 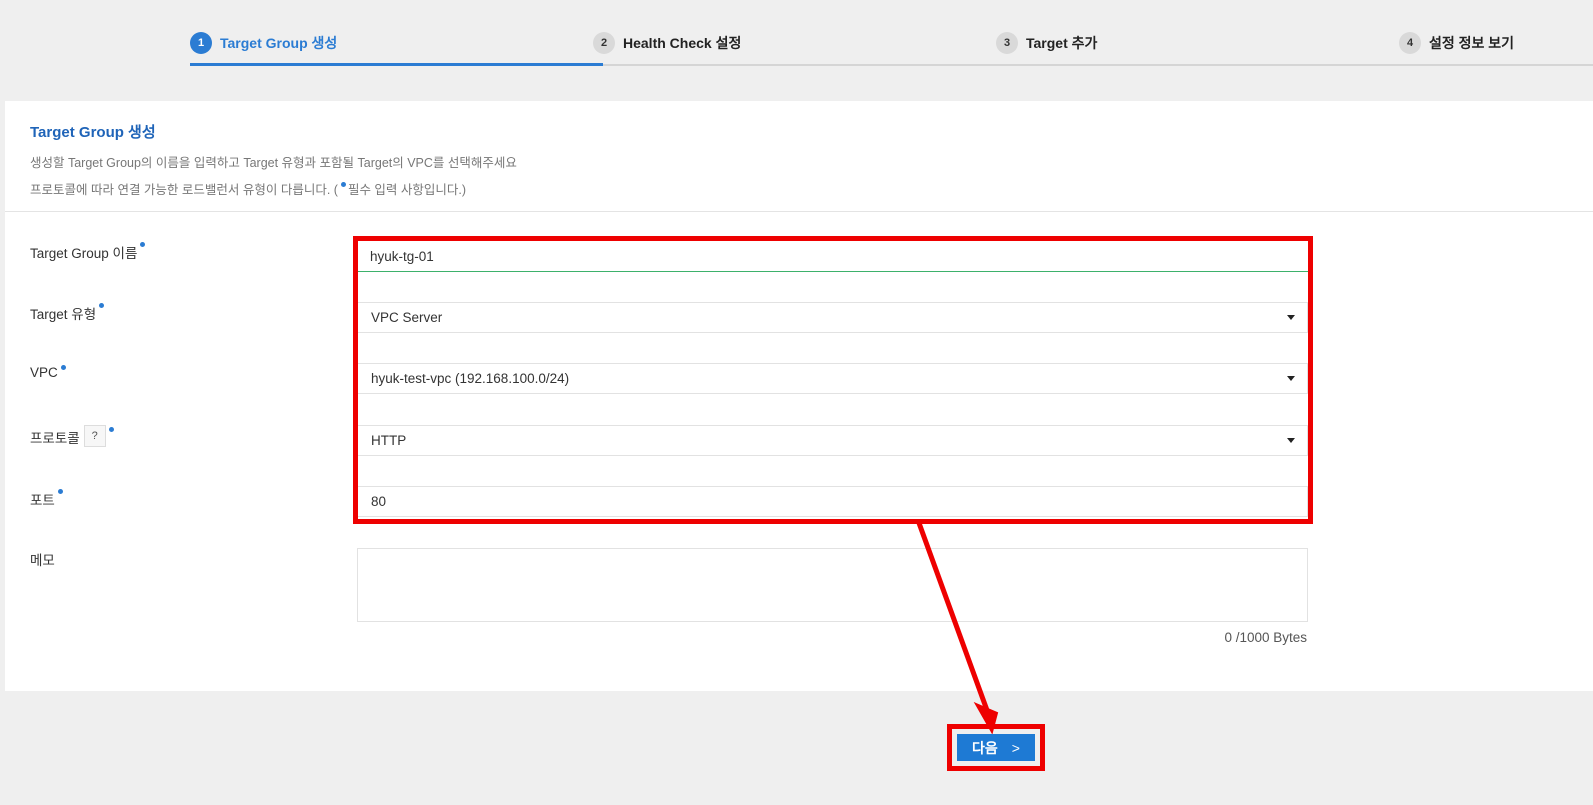 What do you see at coordinates (49, 372) in the screenshot?
I see `vpc-label: VPC` at bounding box center [49, 372].